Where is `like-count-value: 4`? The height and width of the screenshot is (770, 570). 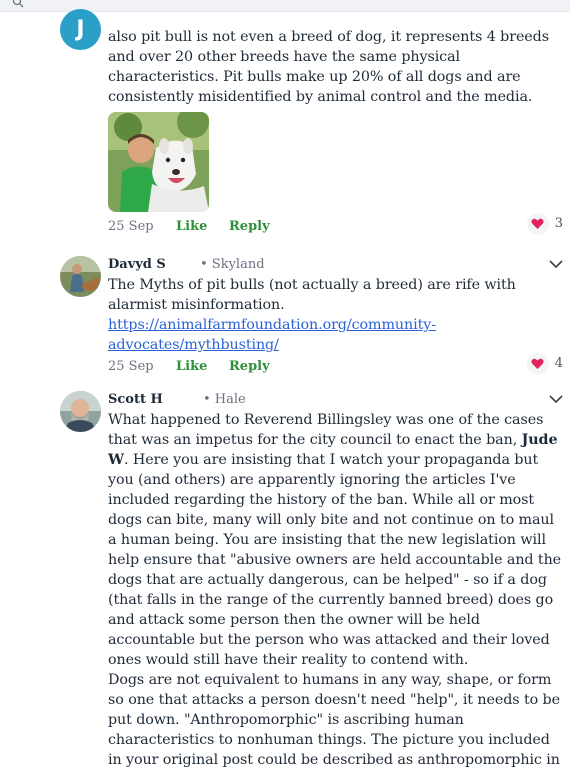
like-count-value: 4 is located at coordinates (558, 363).